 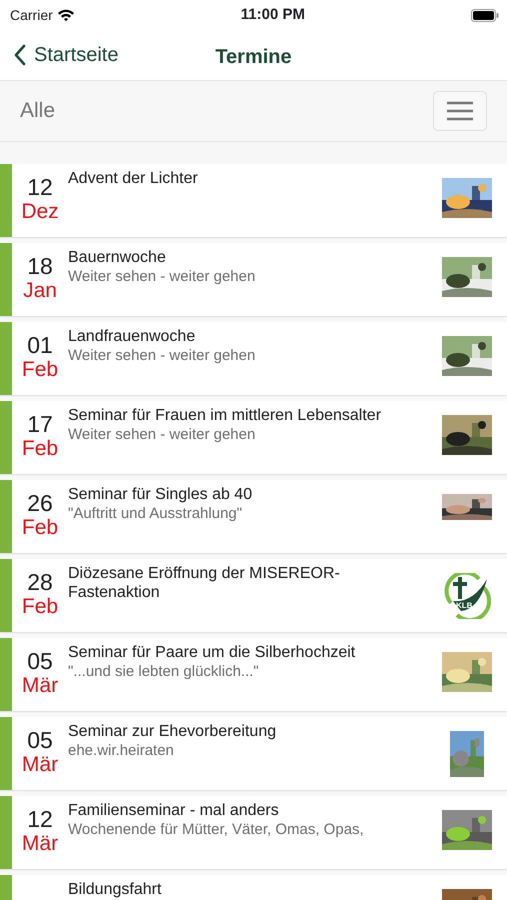 I want to click on event-day: 28, so click(x=40, y=582).